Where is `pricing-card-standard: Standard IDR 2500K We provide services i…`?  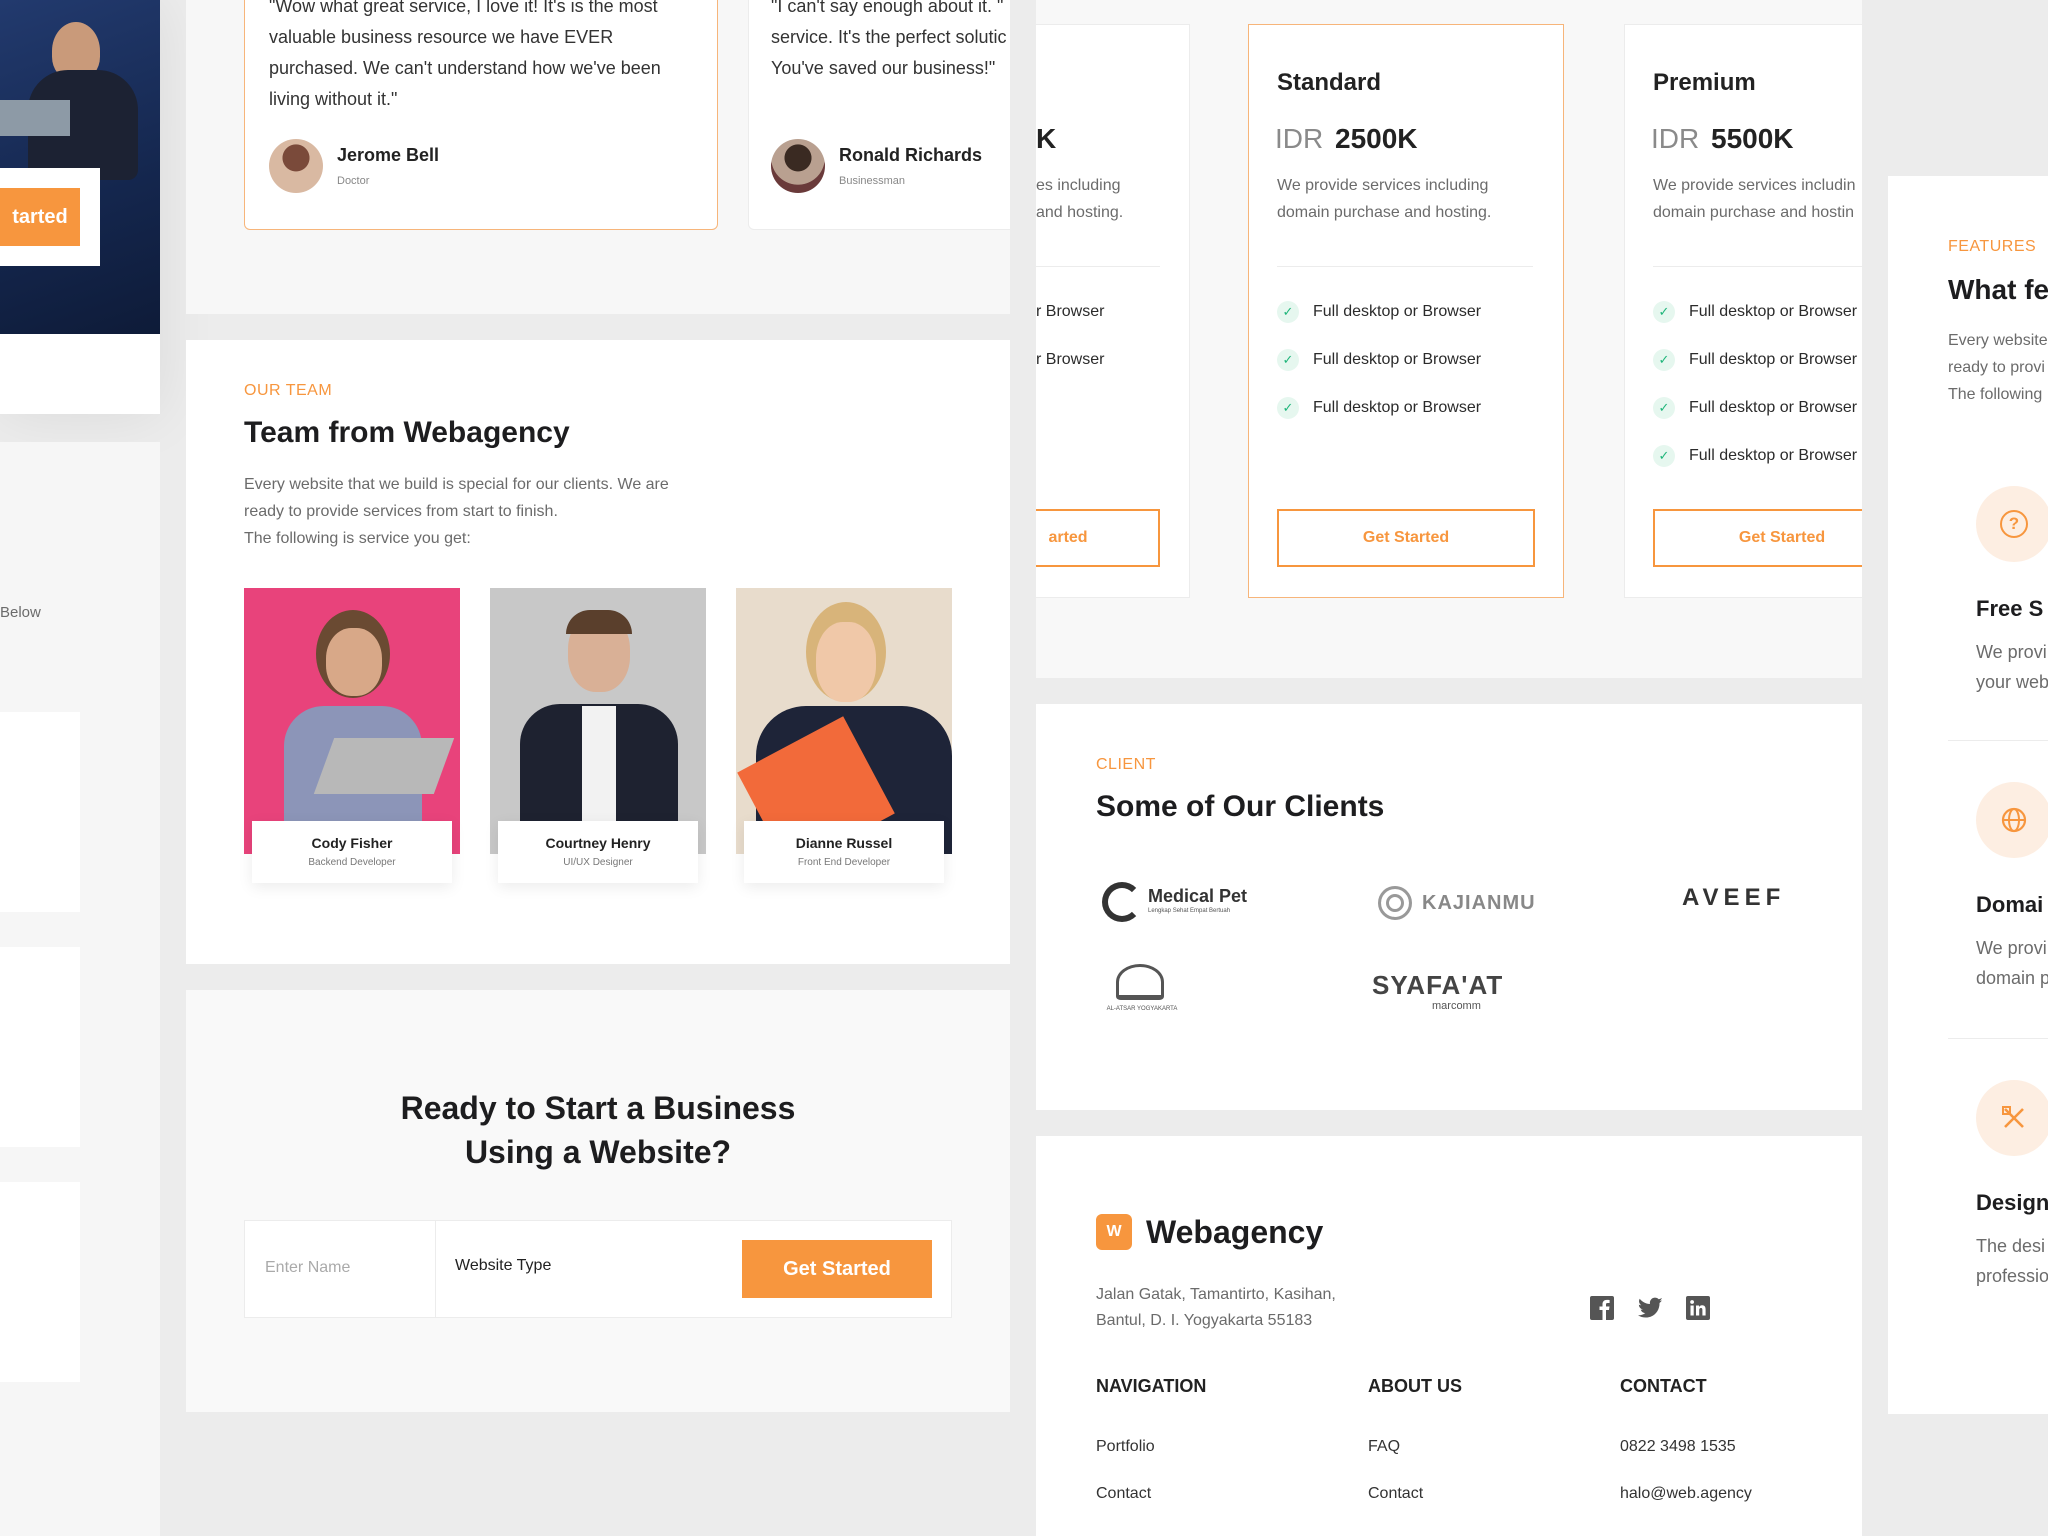 pricing-card-standard: Standard IDR 2500K We provide services i… is located at coordinates (1406, 311).